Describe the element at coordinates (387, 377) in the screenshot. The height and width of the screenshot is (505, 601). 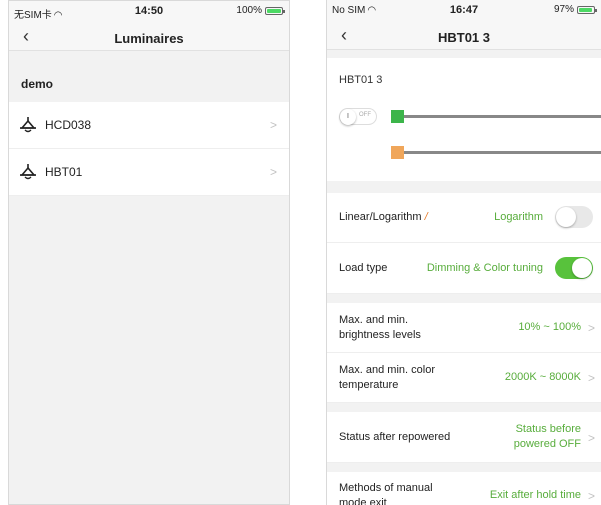
I see `color-temp-label: Max. and min. color temperature` at that location.